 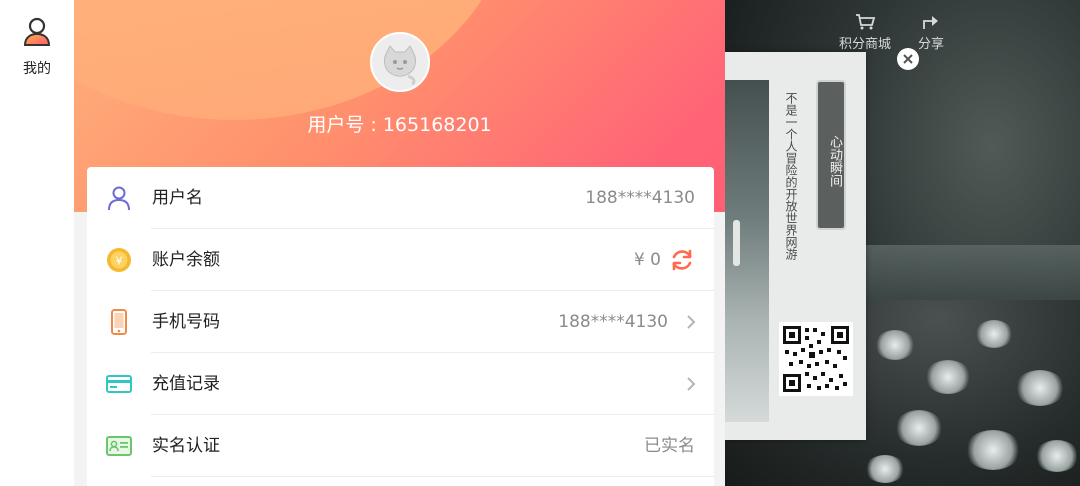 I want to click on rail-profile-label: 我的, so click(x=37, y=68).